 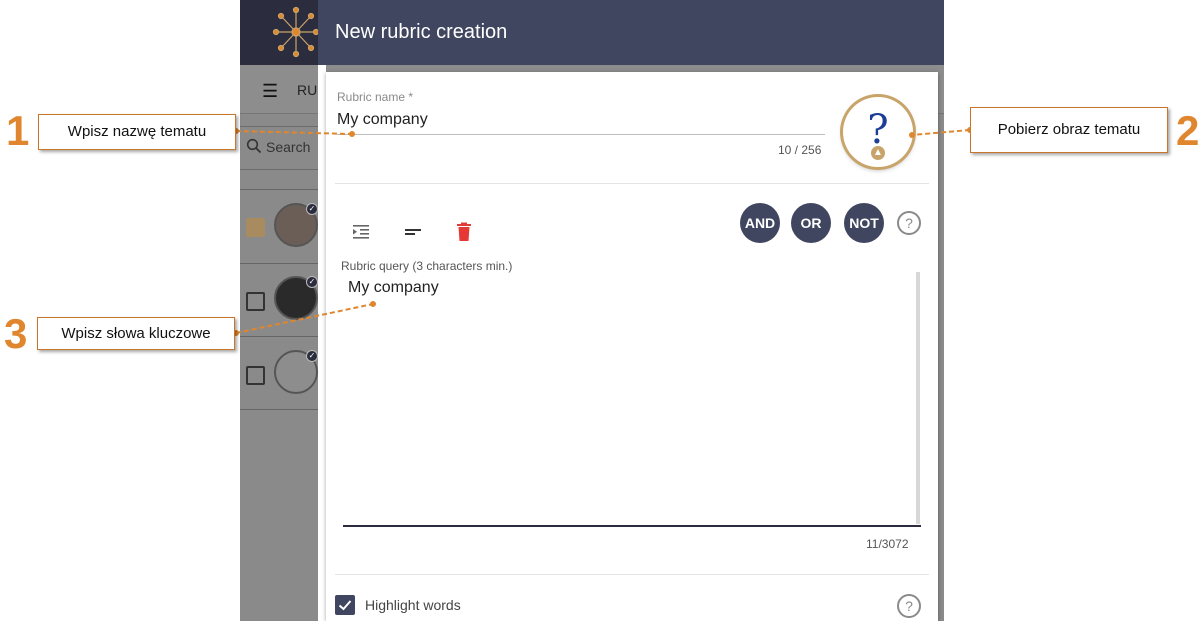 I want to click on rubric-query-underline, so click(x=632, y=526).